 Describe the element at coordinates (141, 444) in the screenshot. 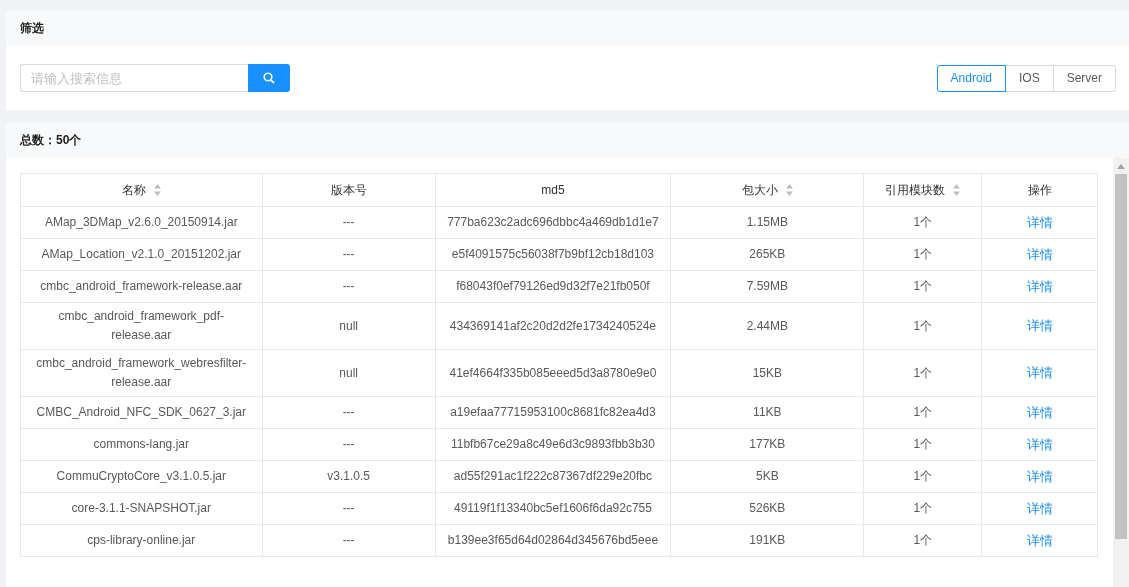

I see `table-cell: commons-lang.jar` at that location.